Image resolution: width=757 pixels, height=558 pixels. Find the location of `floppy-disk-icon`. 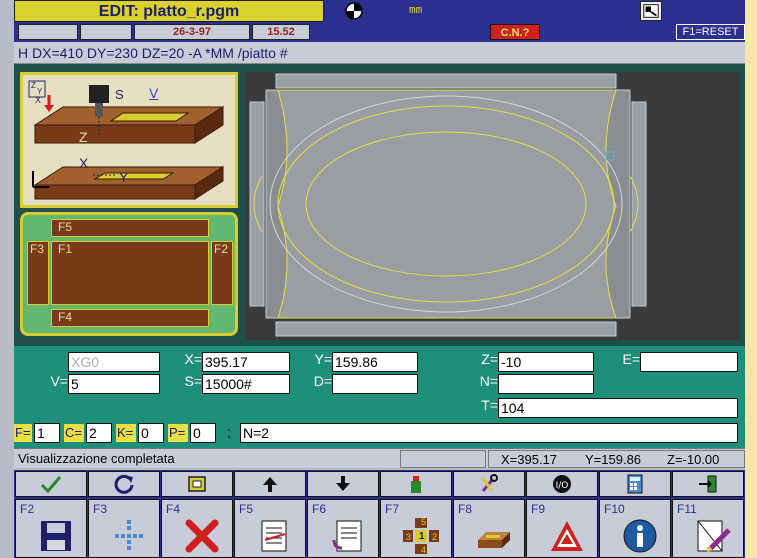

floppy-disk-icon is located at coordinates (56, 536).